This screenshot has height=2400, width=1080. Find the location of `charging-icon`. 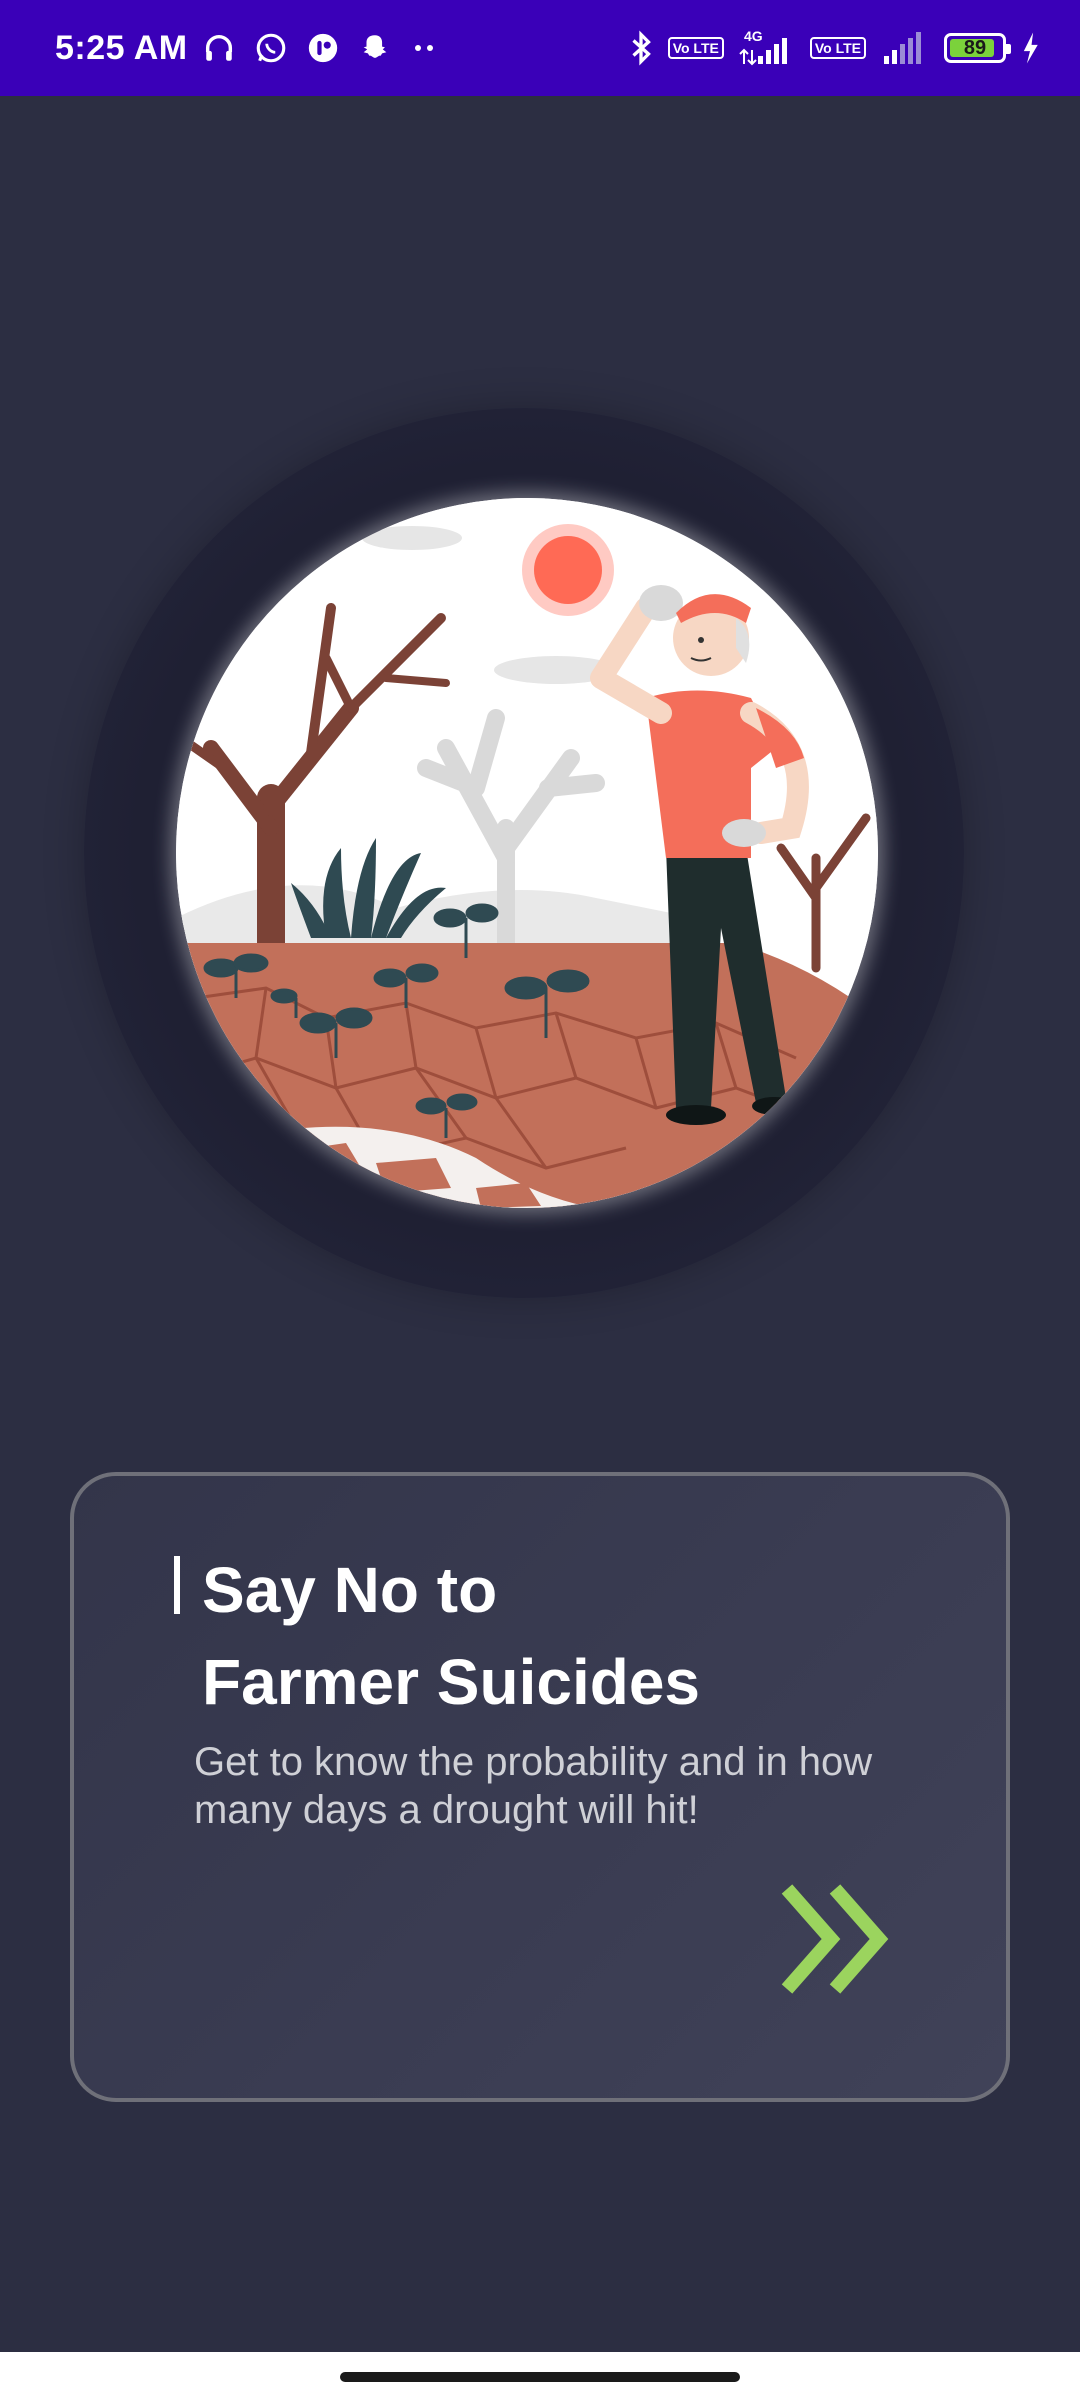

charging-icon is located at coordinates (1030, 48).